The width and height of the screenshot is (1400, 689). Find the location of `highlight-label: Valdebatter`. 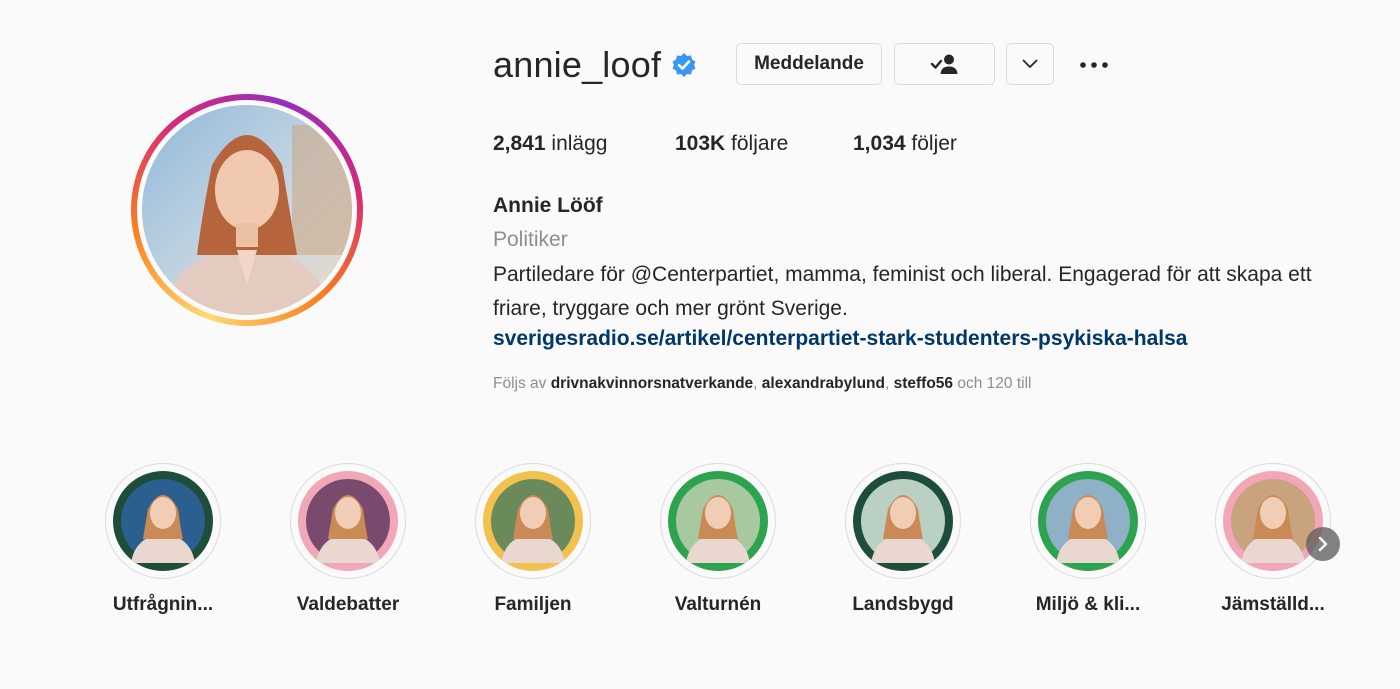

highlight-label: Valdebatter is located at coordinates (348, 604).